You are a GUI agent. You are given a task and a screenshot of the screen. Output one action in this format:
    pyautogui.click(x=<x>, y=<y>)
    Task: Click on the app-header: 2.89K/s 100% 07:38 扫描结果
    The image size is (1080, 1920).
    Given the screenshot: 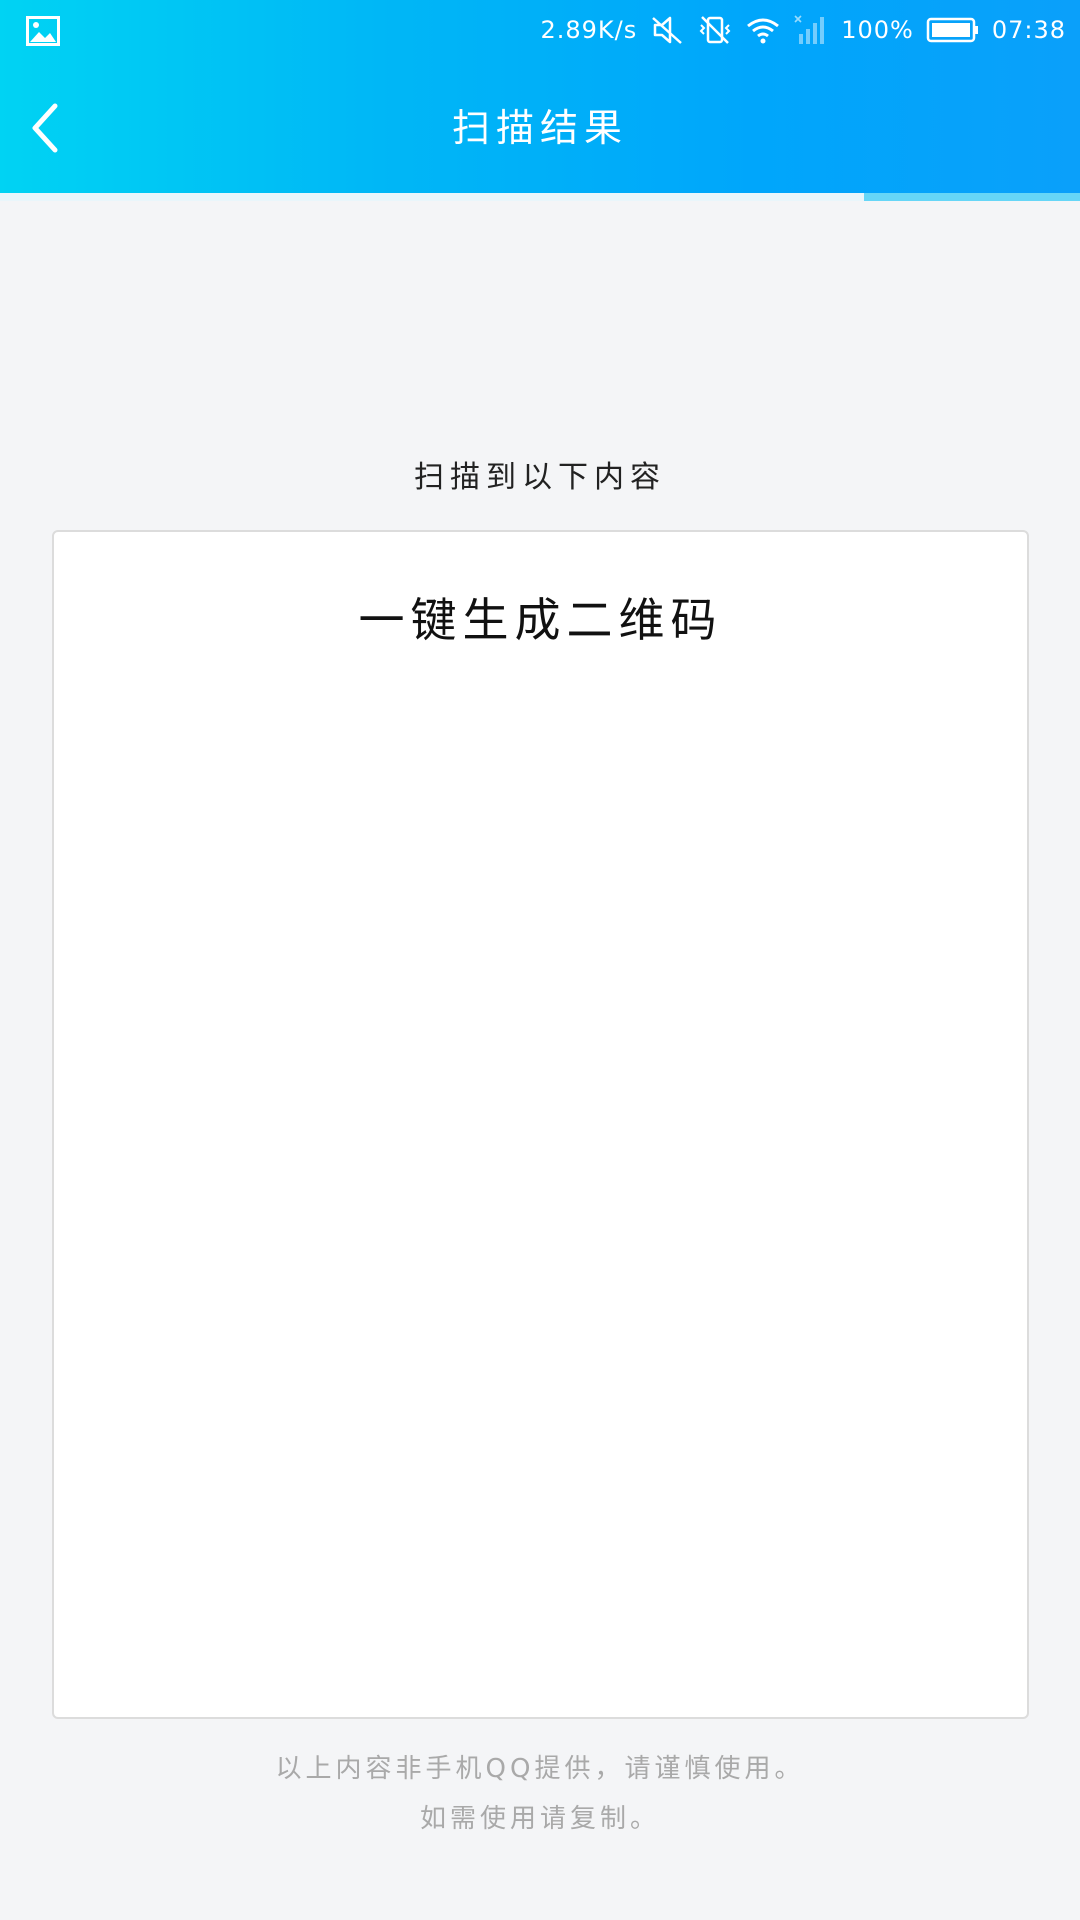 What is the action you would take?
    pyautogui.click(x=540, y=100)
    